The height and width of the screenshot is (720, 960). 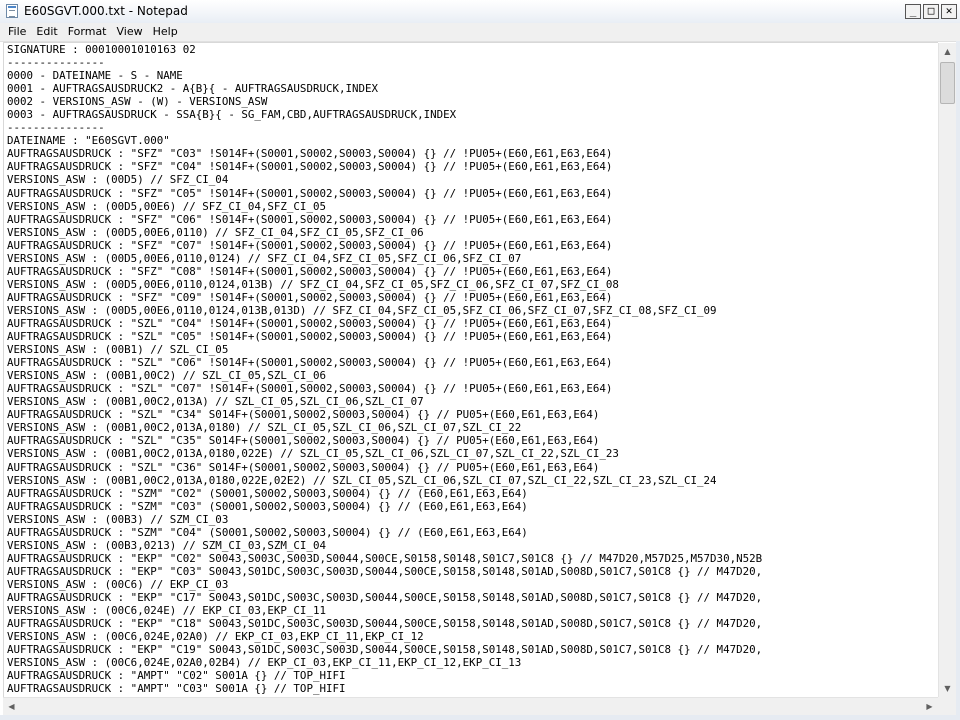 What do you see at coordinates (470, 706) in the screenshot?
I see `horizontal-scrollbar: ◀ ▶` at bounding box center [470, 706].